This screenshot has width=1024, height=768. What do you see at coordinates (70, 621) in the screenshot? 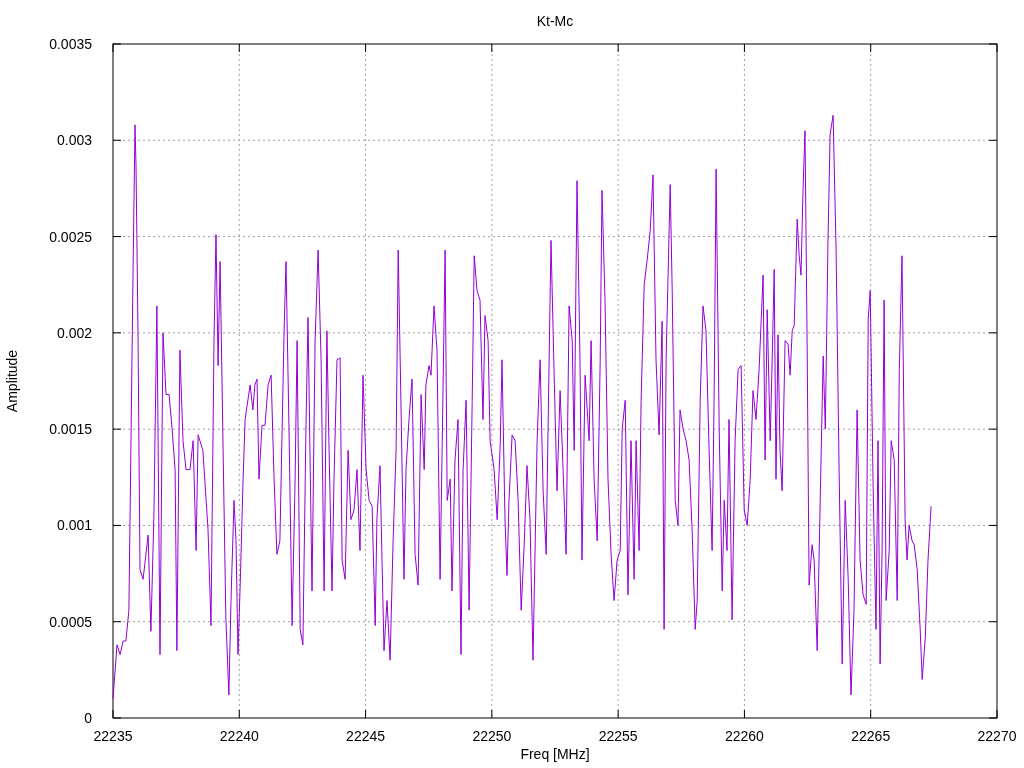
I see `tick-label: 0.0005` at bounding box center [70, 621].